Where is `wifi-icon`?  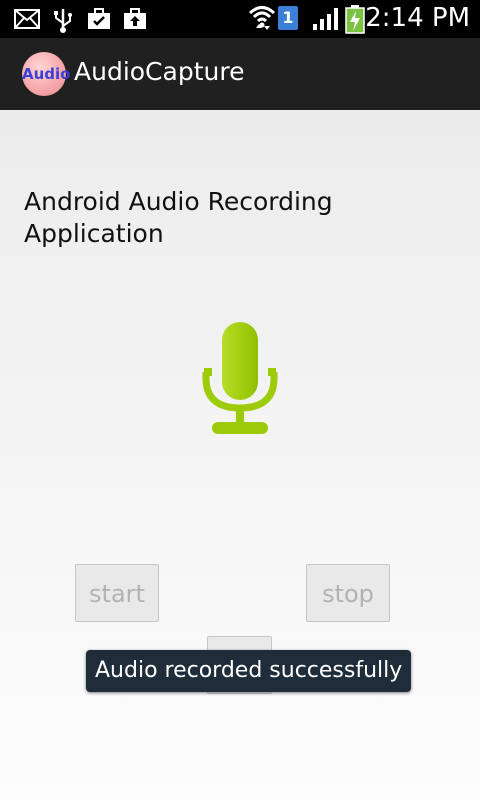 wifi-icon is located at coordinates (262, 18).